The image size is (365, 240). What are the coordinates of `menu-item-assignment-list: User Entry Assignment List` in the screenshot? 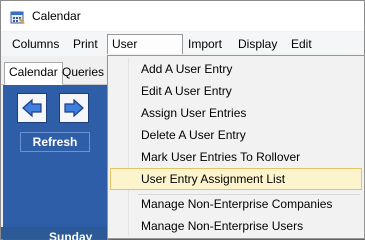 It's located at (236, 179).